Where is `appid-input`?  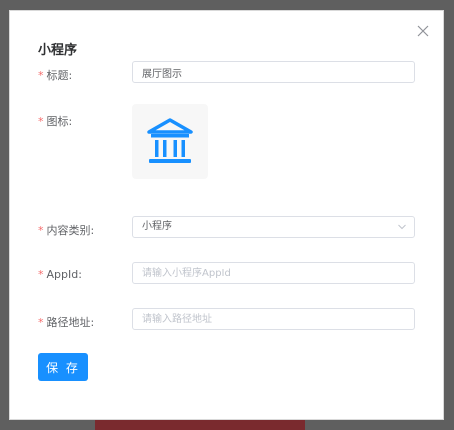 appid-input is located at coordinates (273, 273).